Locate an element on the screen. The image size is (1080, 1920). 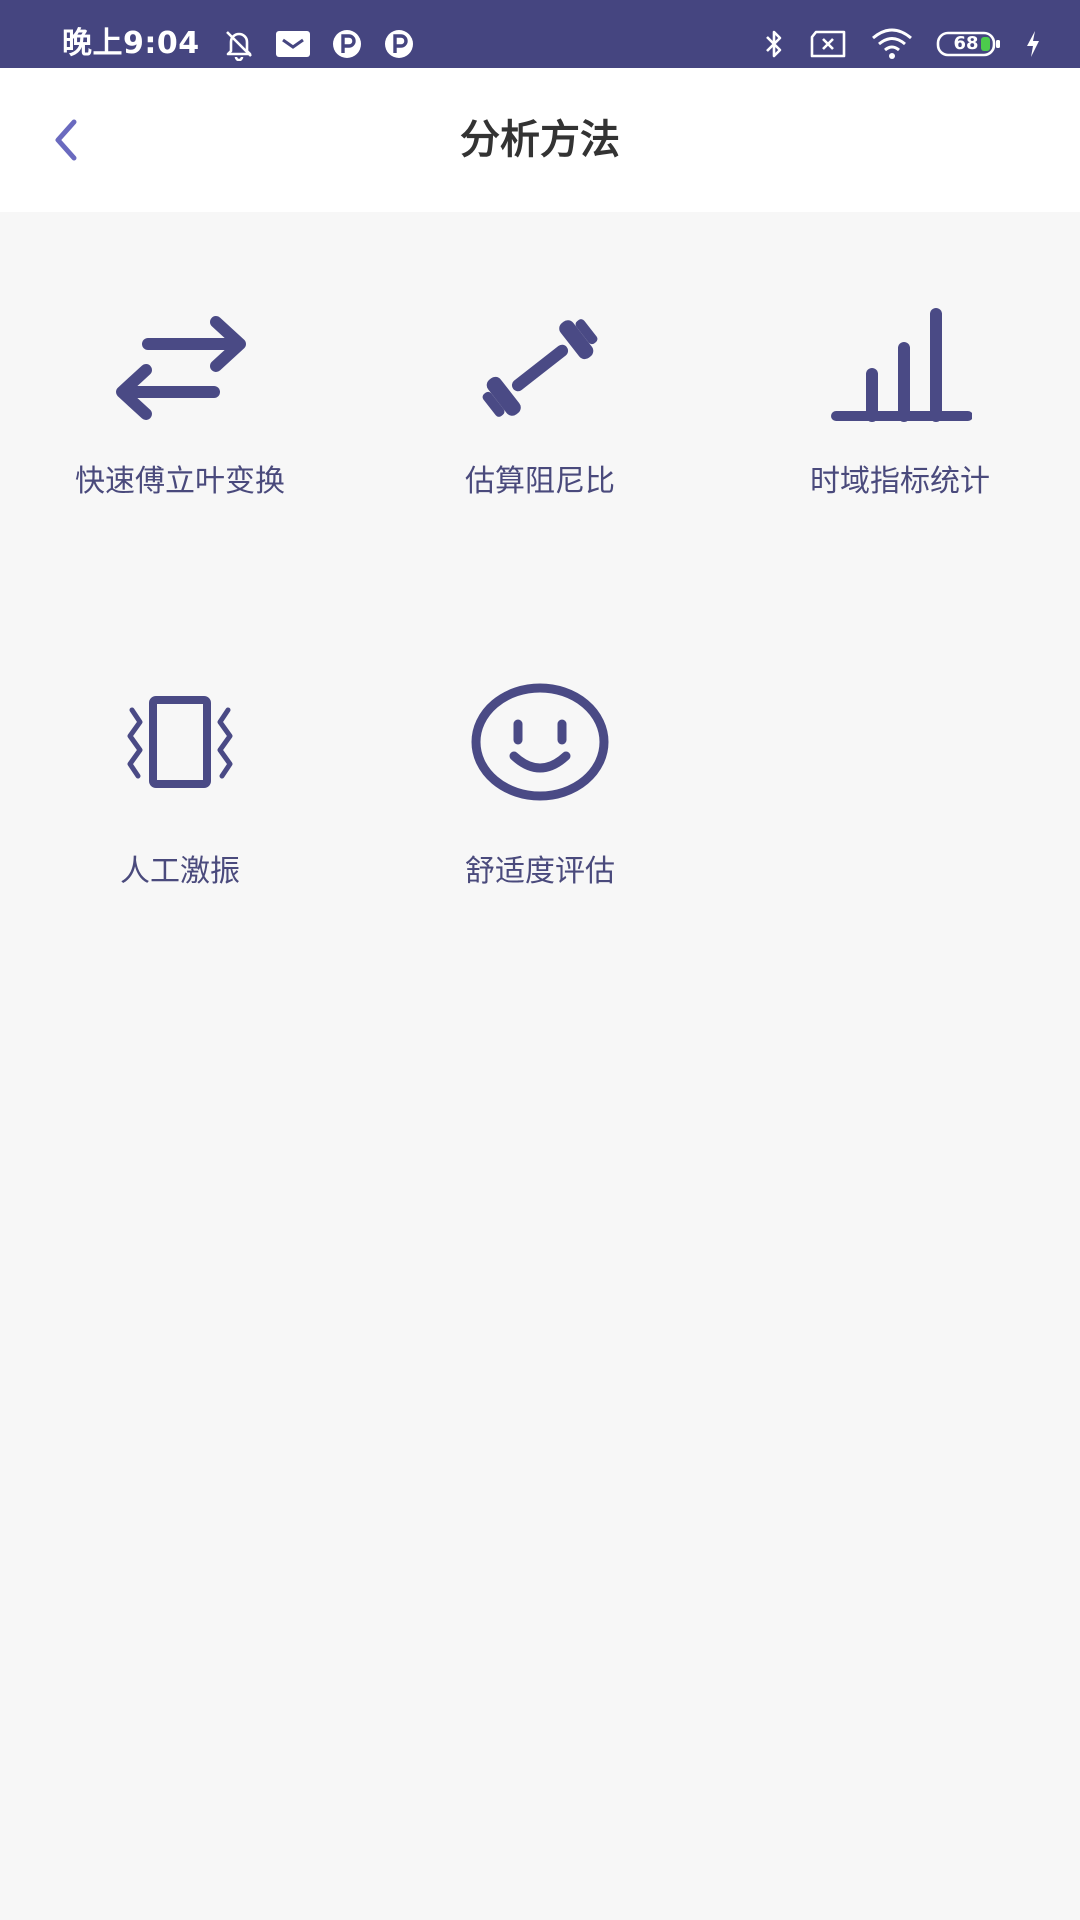
method-fft: 快速傅立叶变换 is located at coordinates (180, 397).